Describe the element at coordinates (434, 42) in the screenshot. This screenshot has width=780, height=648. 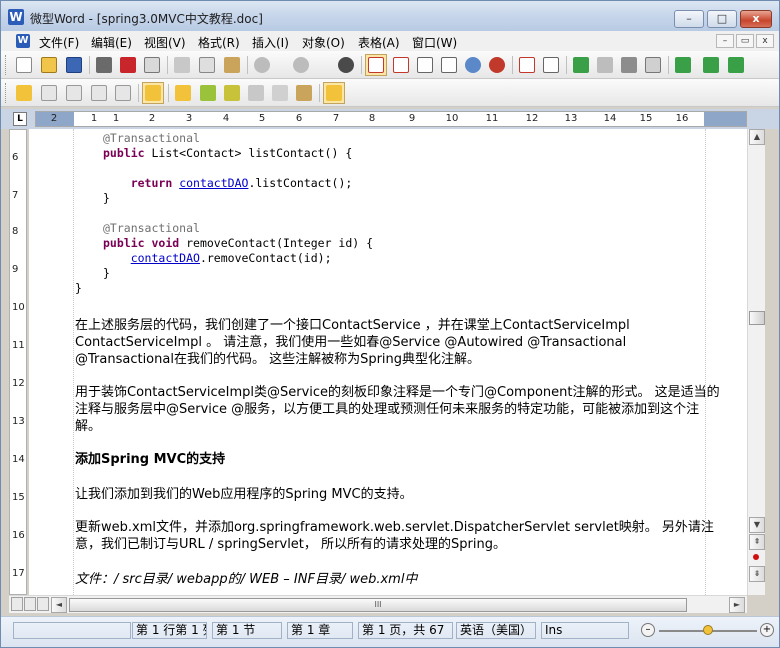
I see `menu-window: 窗口(W)` at that location.